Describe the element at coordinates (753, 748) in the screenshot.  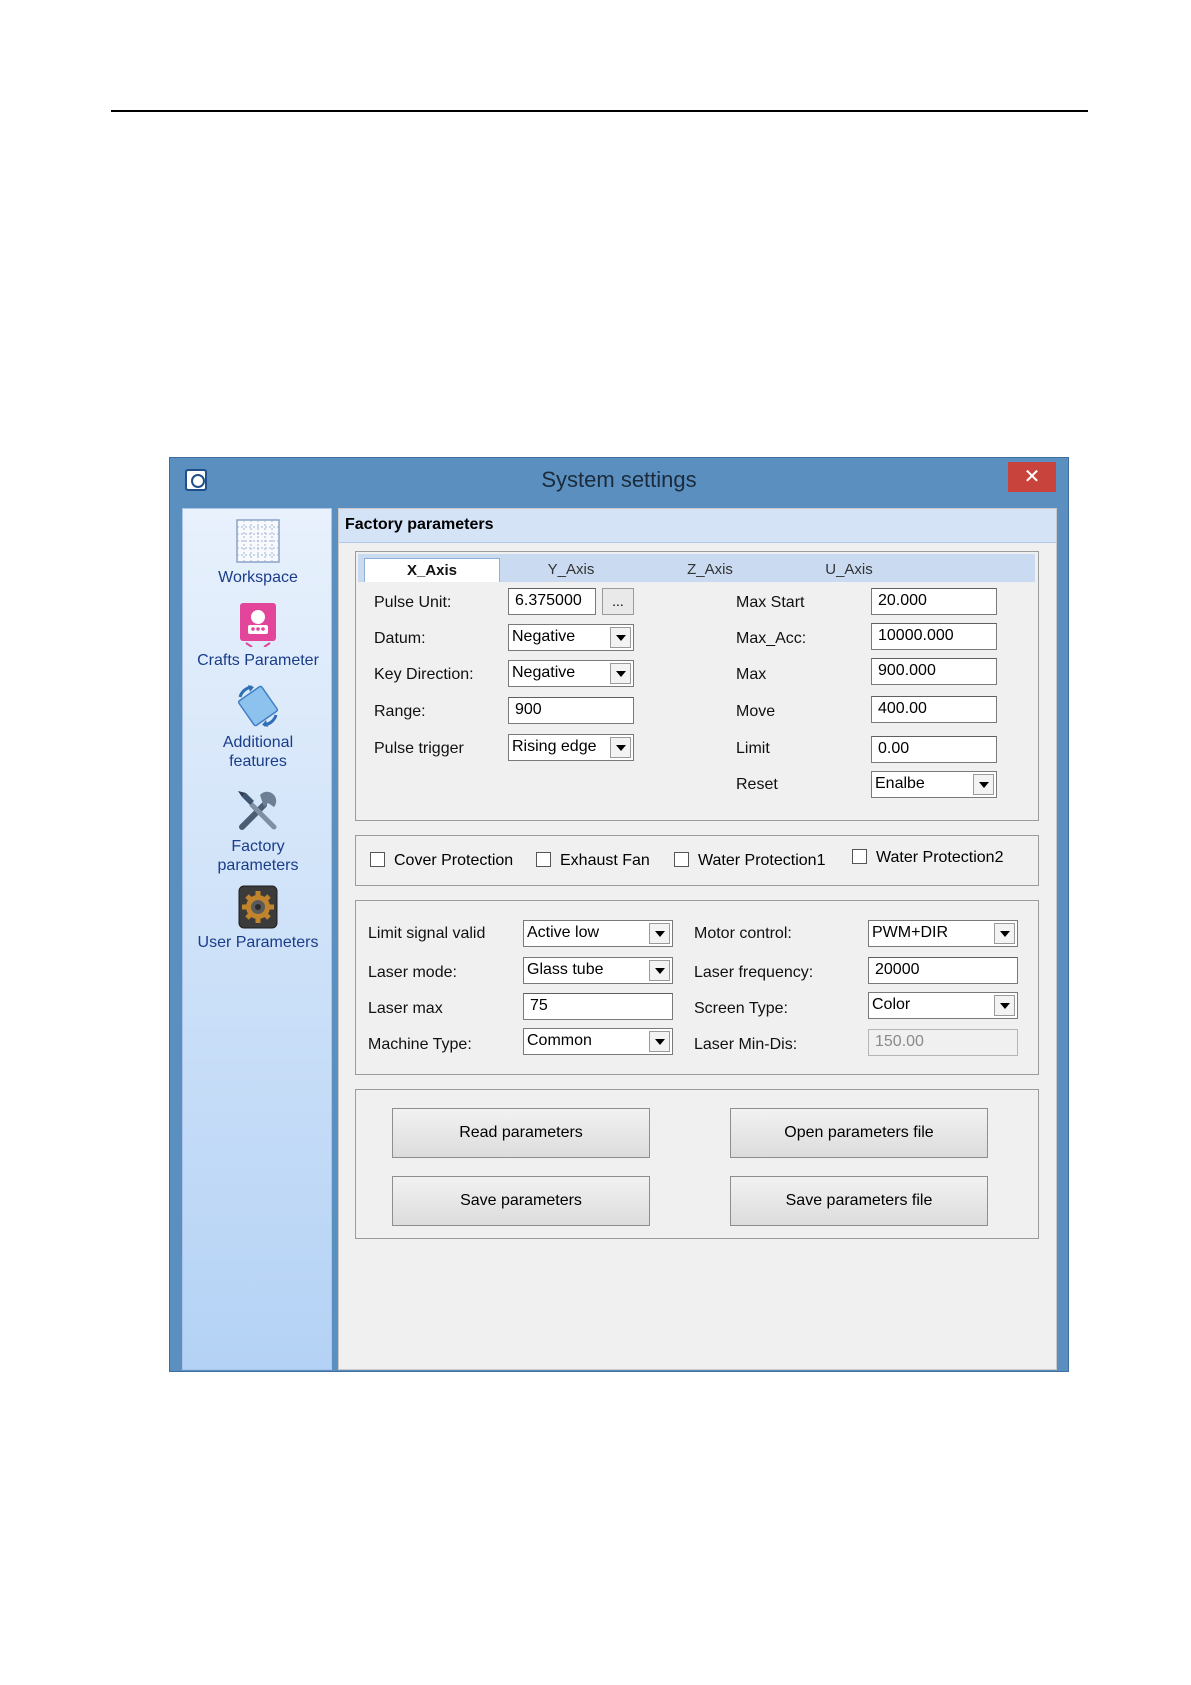
I see `limit-label: Limit` at that location.